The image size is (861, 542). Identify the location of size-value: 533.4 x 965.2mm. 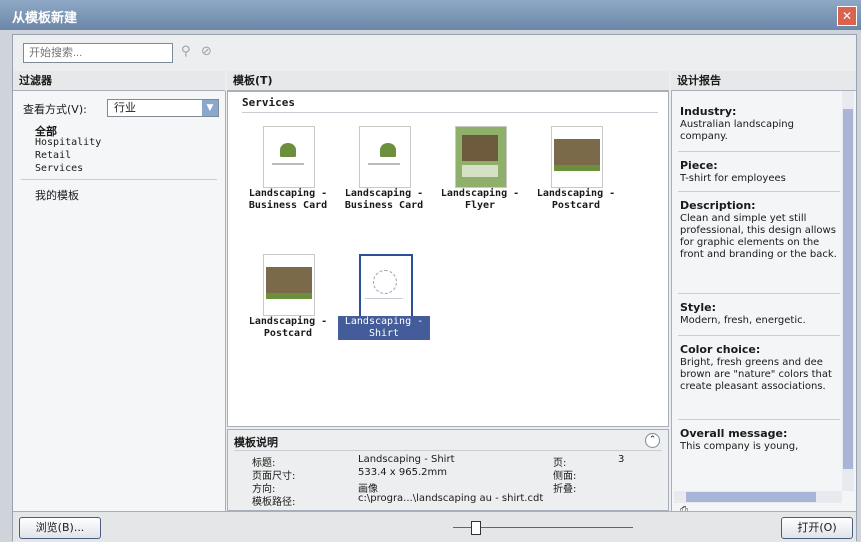
(403, 472).